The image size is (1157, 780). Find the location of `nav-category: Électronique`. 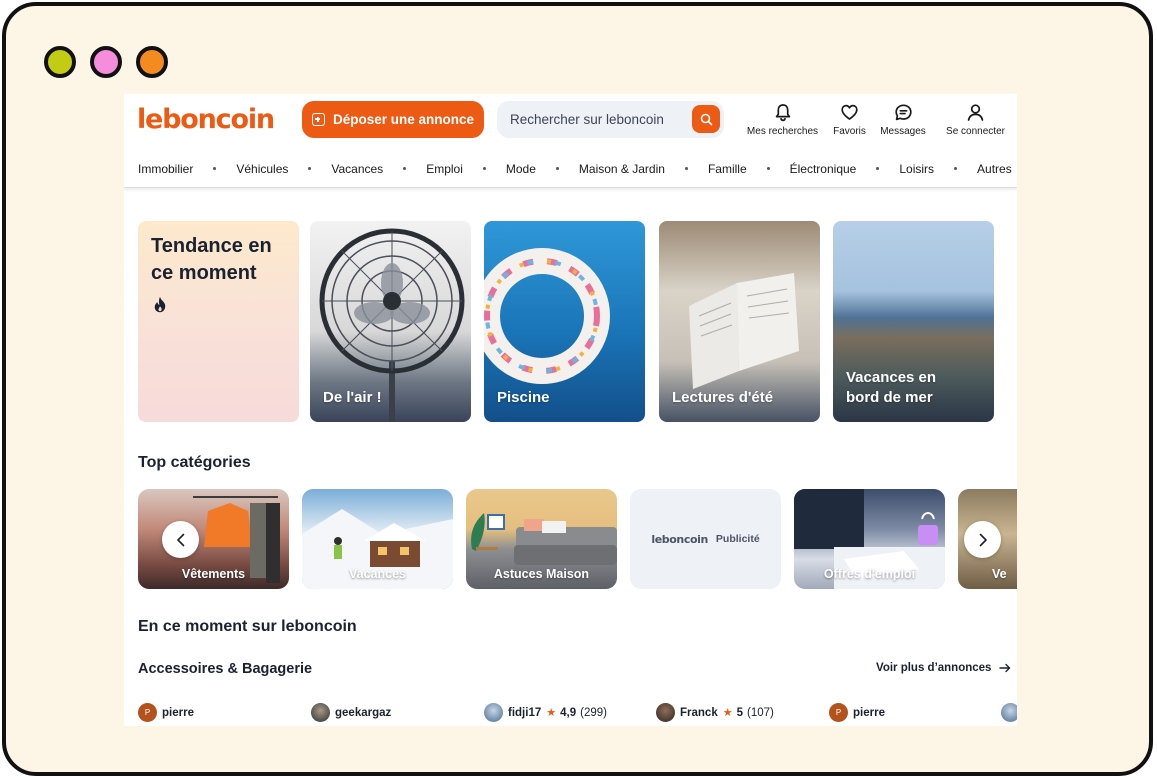

nav-category: Électronique is located at coordinates (823, 169).